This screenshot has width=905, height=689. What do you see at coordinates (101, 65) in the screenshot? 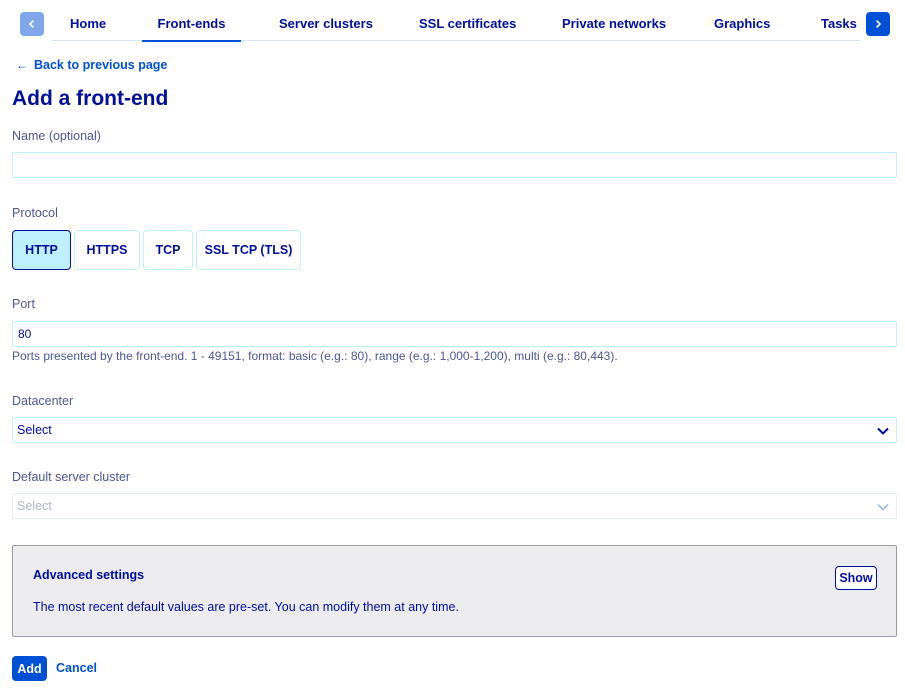
I see `back-link-label: Back to previous page` at bounding box center [101, 65].